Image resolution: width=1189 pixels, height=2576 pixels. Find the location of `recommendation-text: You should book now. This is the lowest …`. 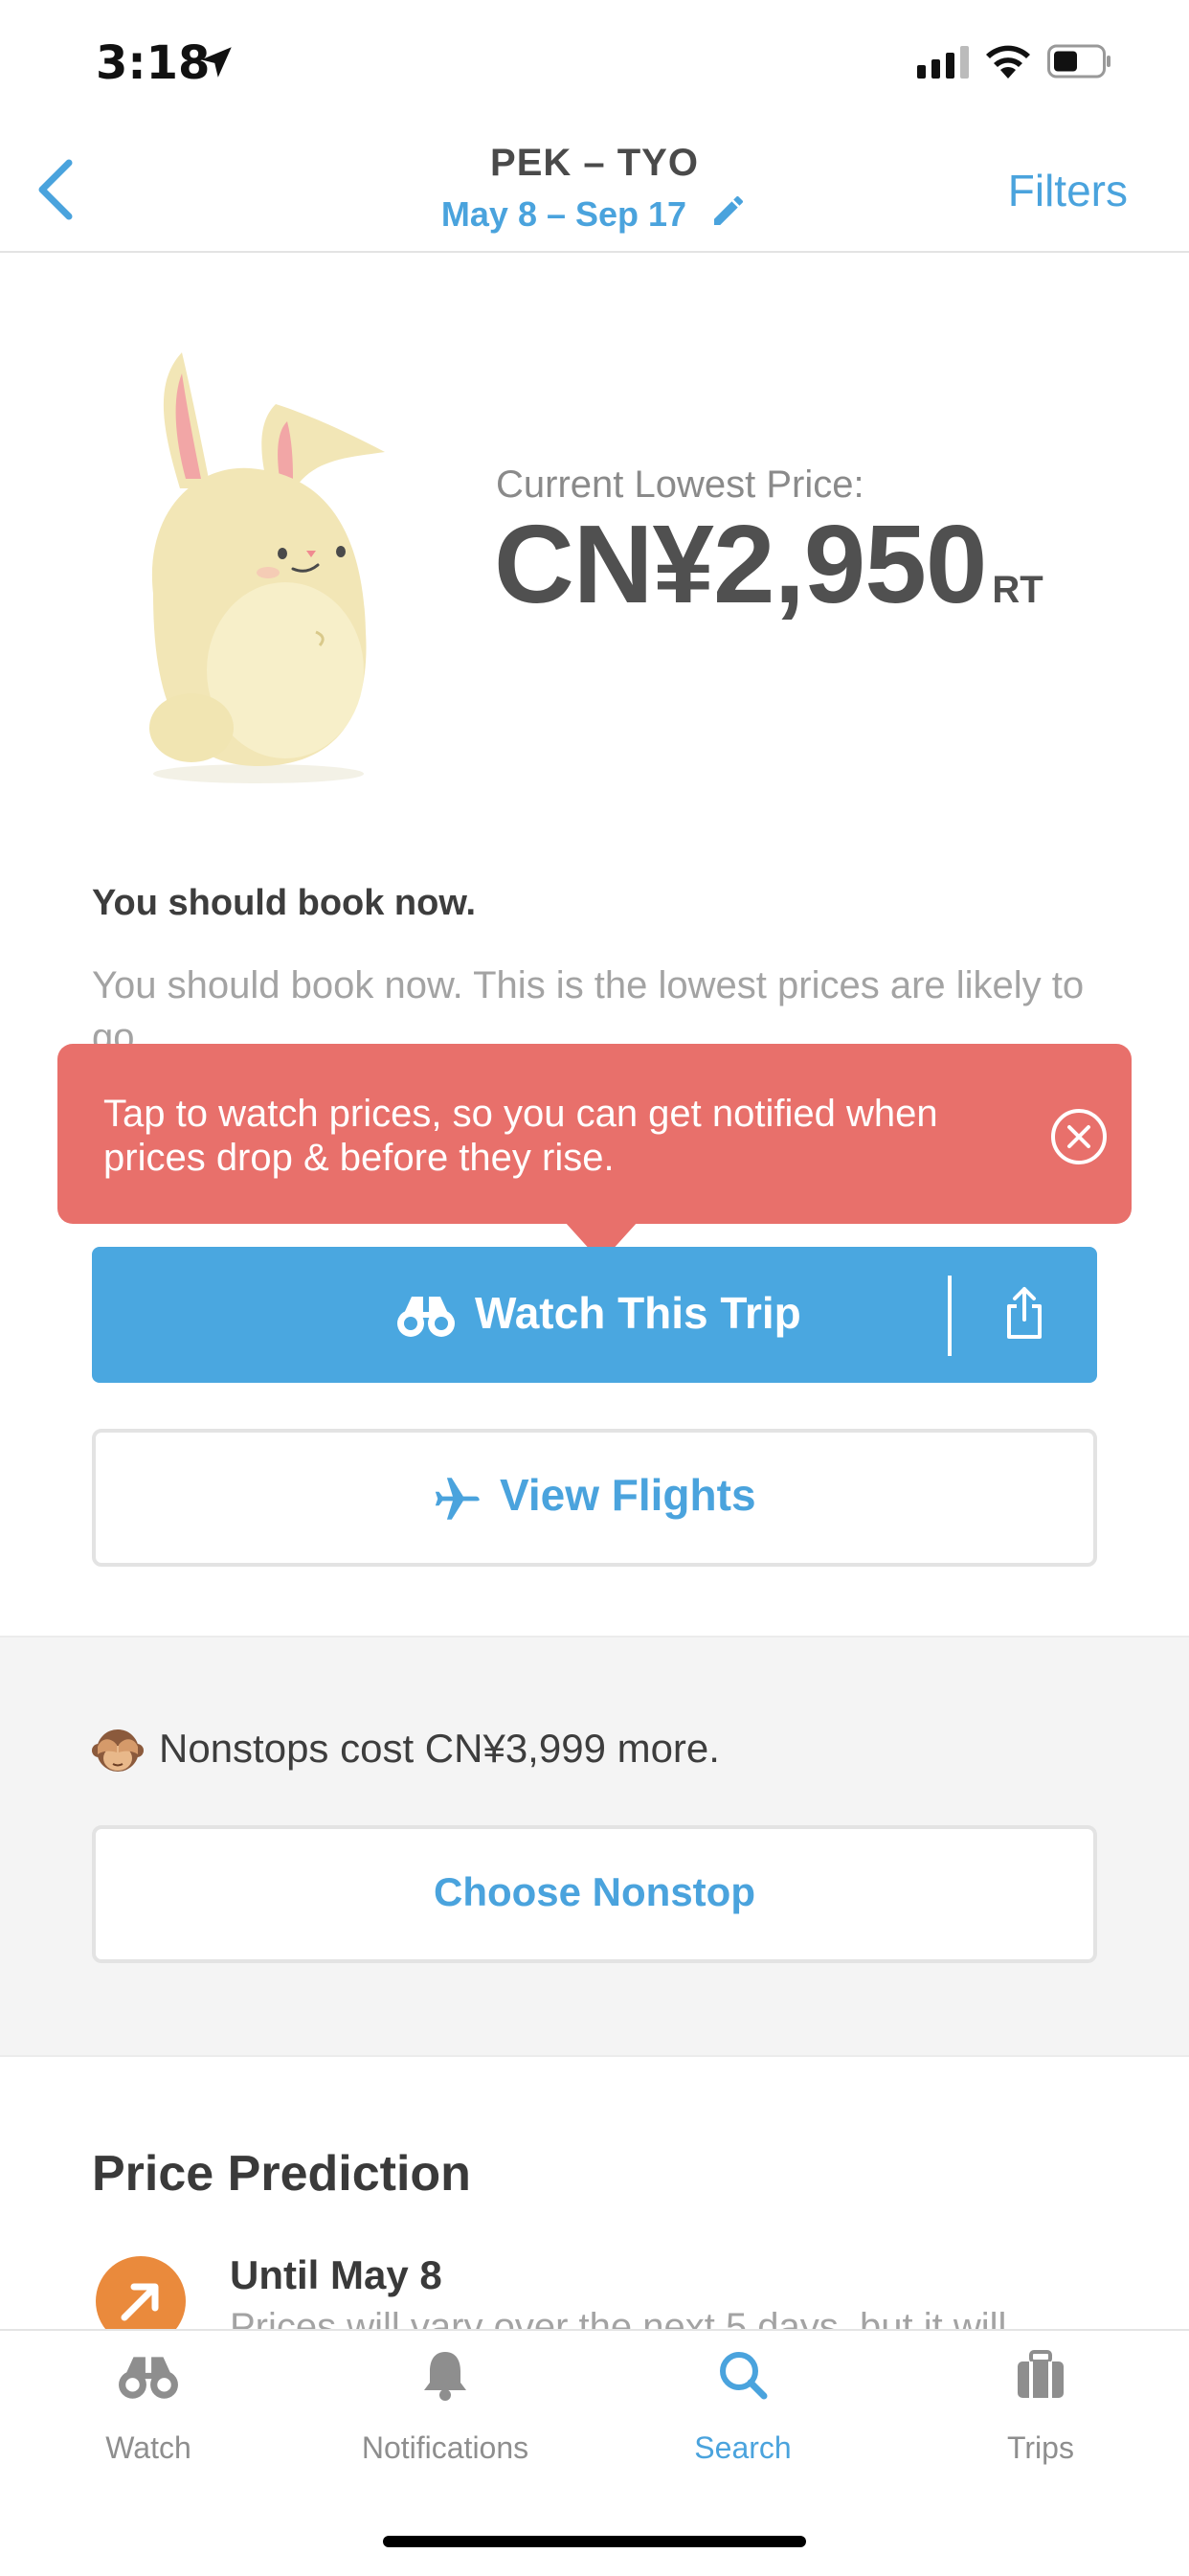

recommendation-text: You should book now. This is the lowest … is located at coordinates (588, 1008).